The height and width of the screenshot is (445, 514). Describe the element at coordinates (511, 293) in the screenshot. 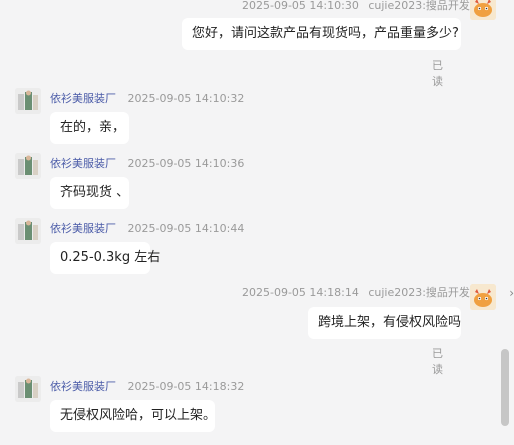

I see `chevron-right-icon: ›` at that location.